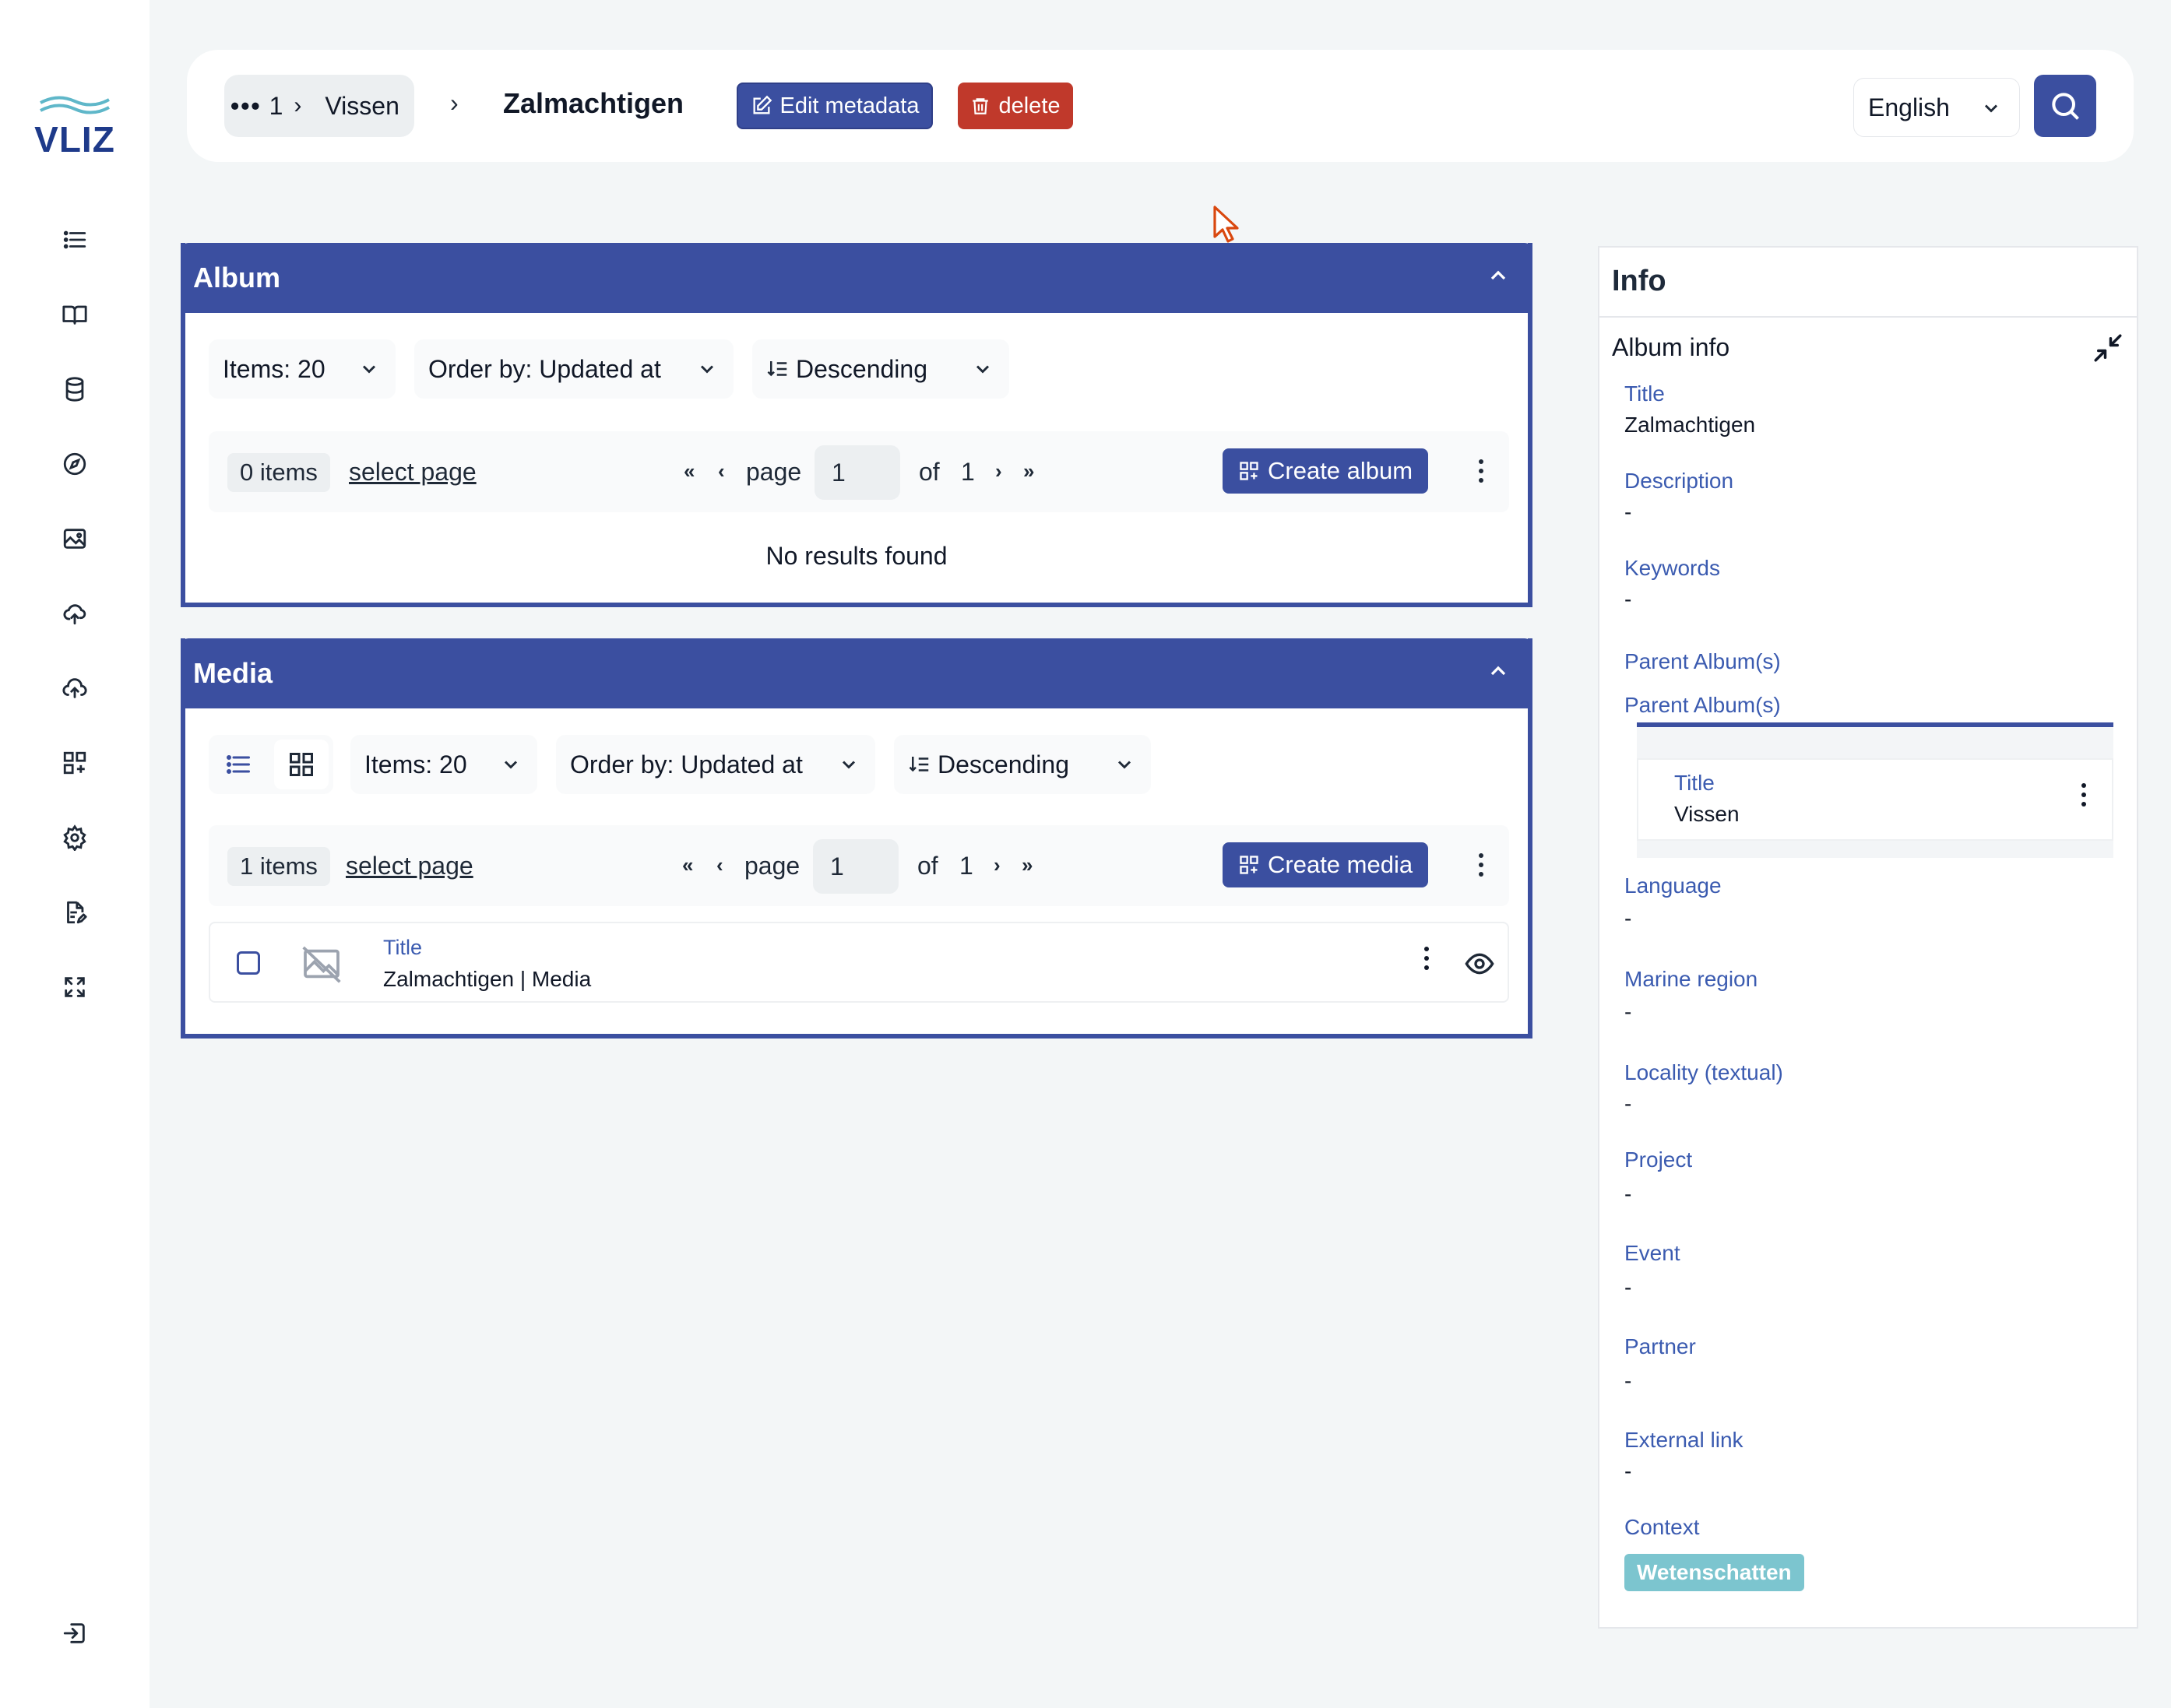  I want to click on create-album-button: Create album, so click(1326, 471).